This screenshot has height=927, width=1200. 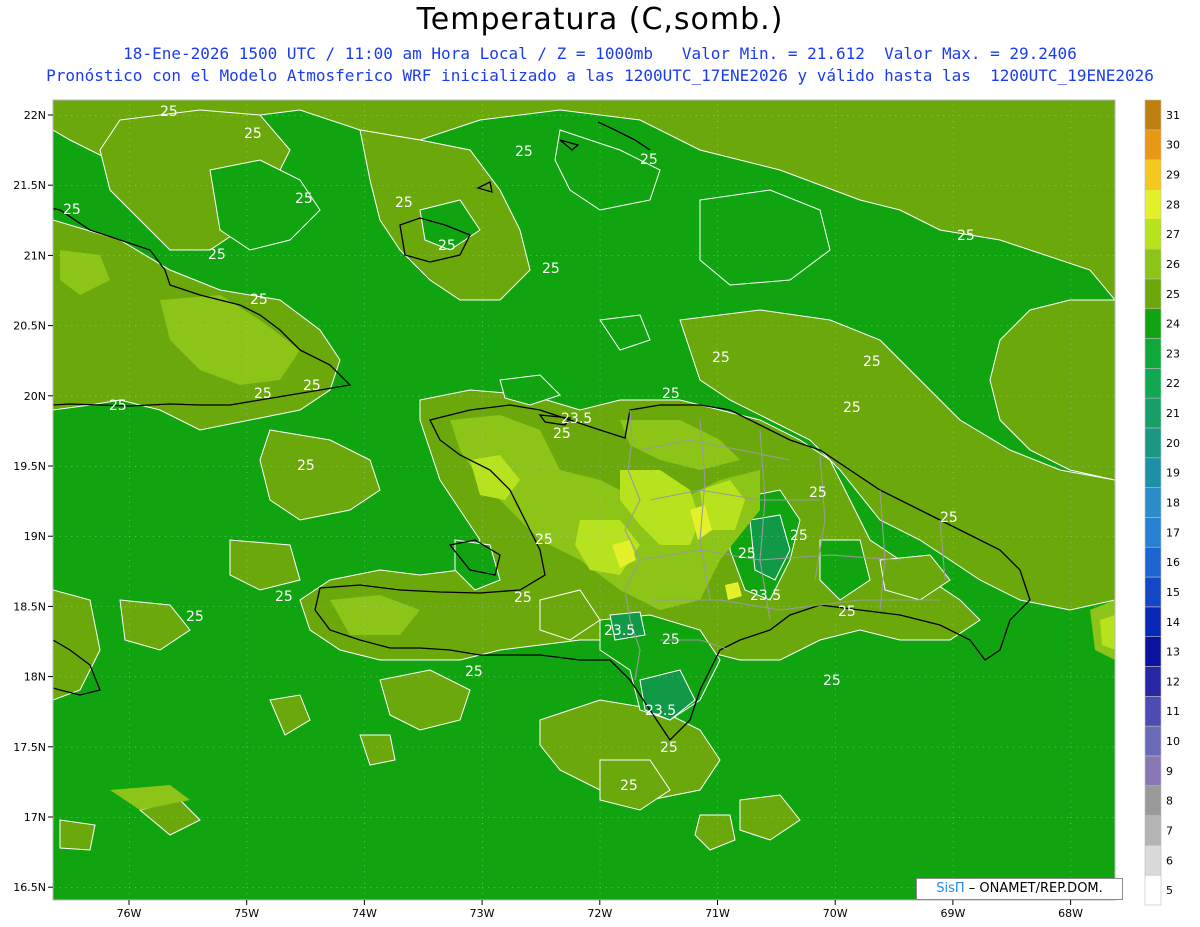 I want to click on colorbar-label: 31, so click(x=1173, y=115).